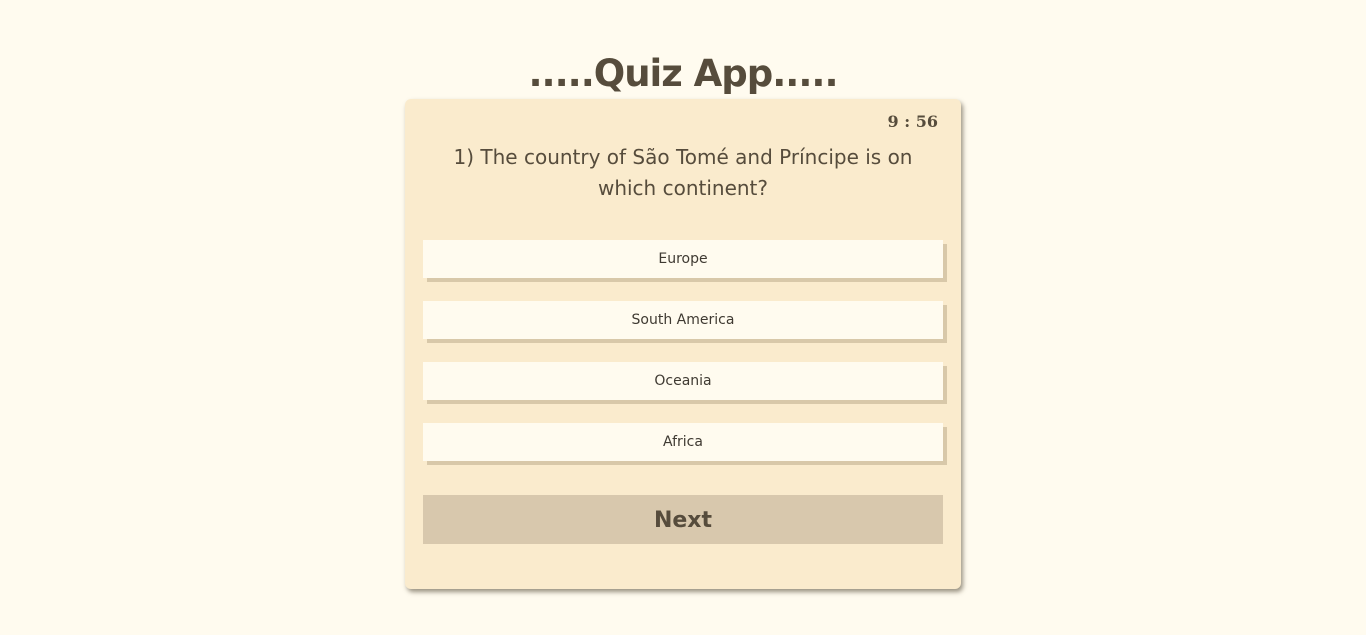  What do you see at coordinates (683, 519) in the screenshot?
I see `next-button: Next` at bounding box center [683, 519].